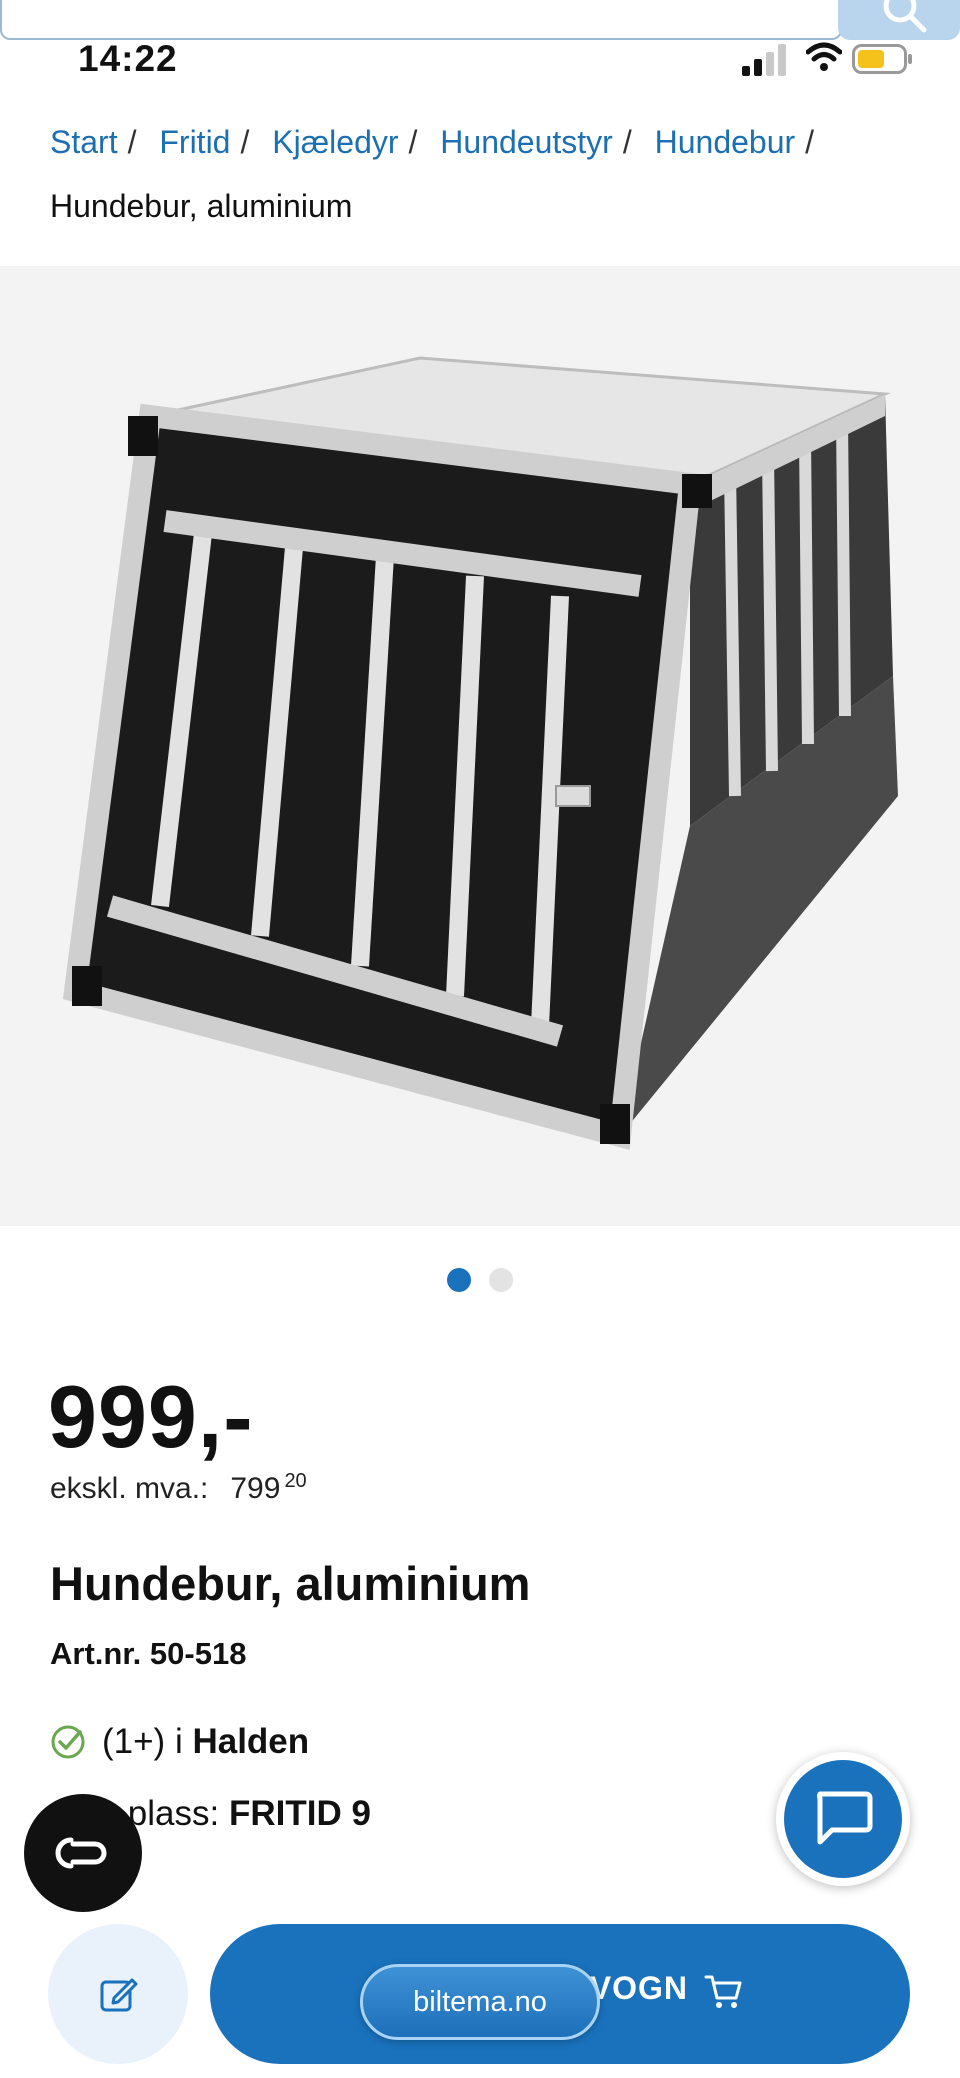  Describe the element at coordinates (723, 1991) in the screenshot. I see `cart-icon` at that location.